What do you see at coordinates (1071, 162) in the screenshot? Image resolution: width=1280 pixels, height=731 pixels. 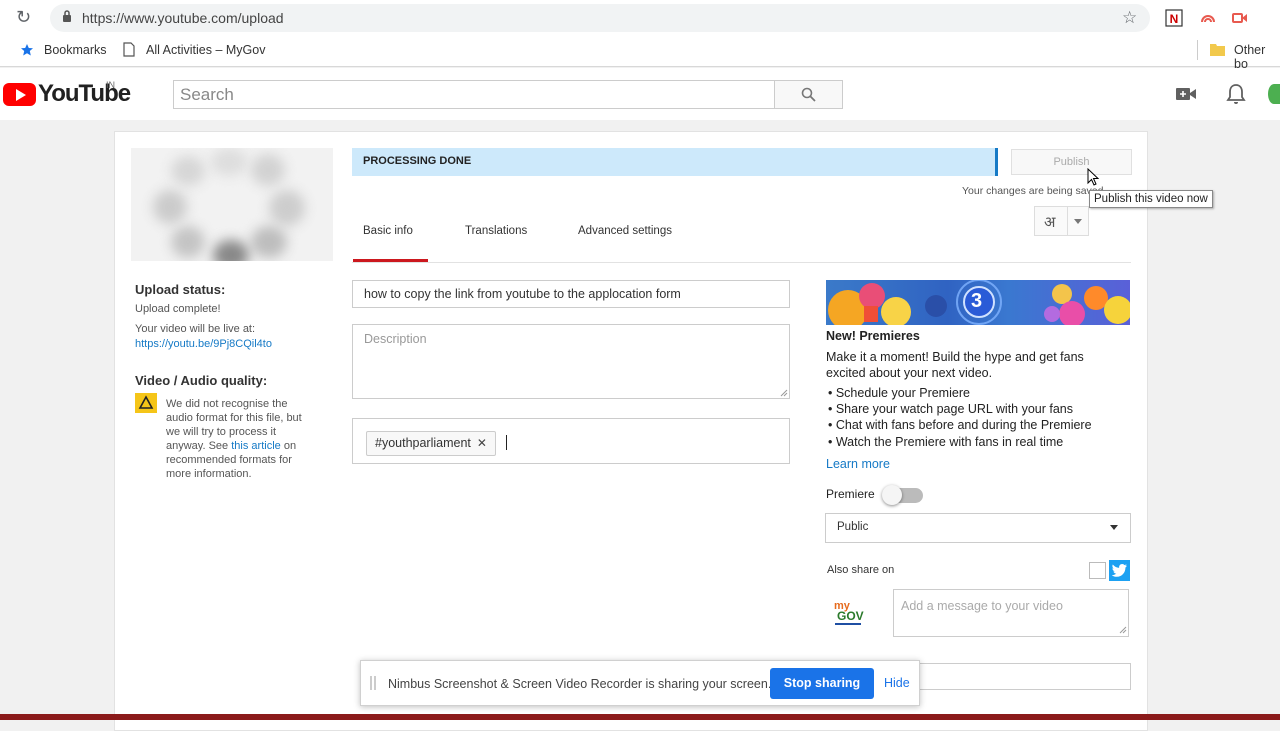 I see `publish-button: Publish` at bounding box center [1071, 162].